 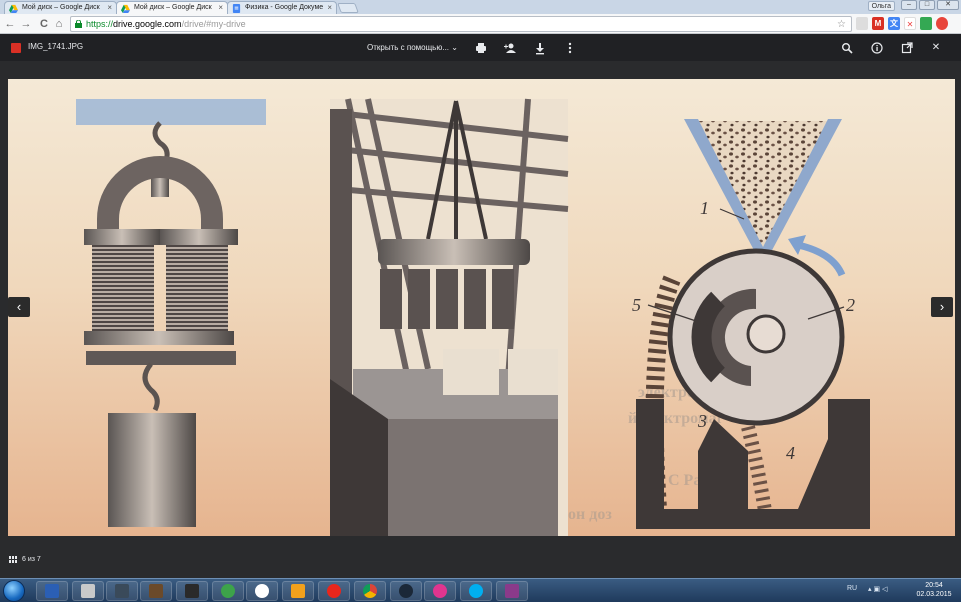 What do you see at coordinates (348, 8) in the screenshot?
I see `new-tab-button` at bounding box center [348, 8].